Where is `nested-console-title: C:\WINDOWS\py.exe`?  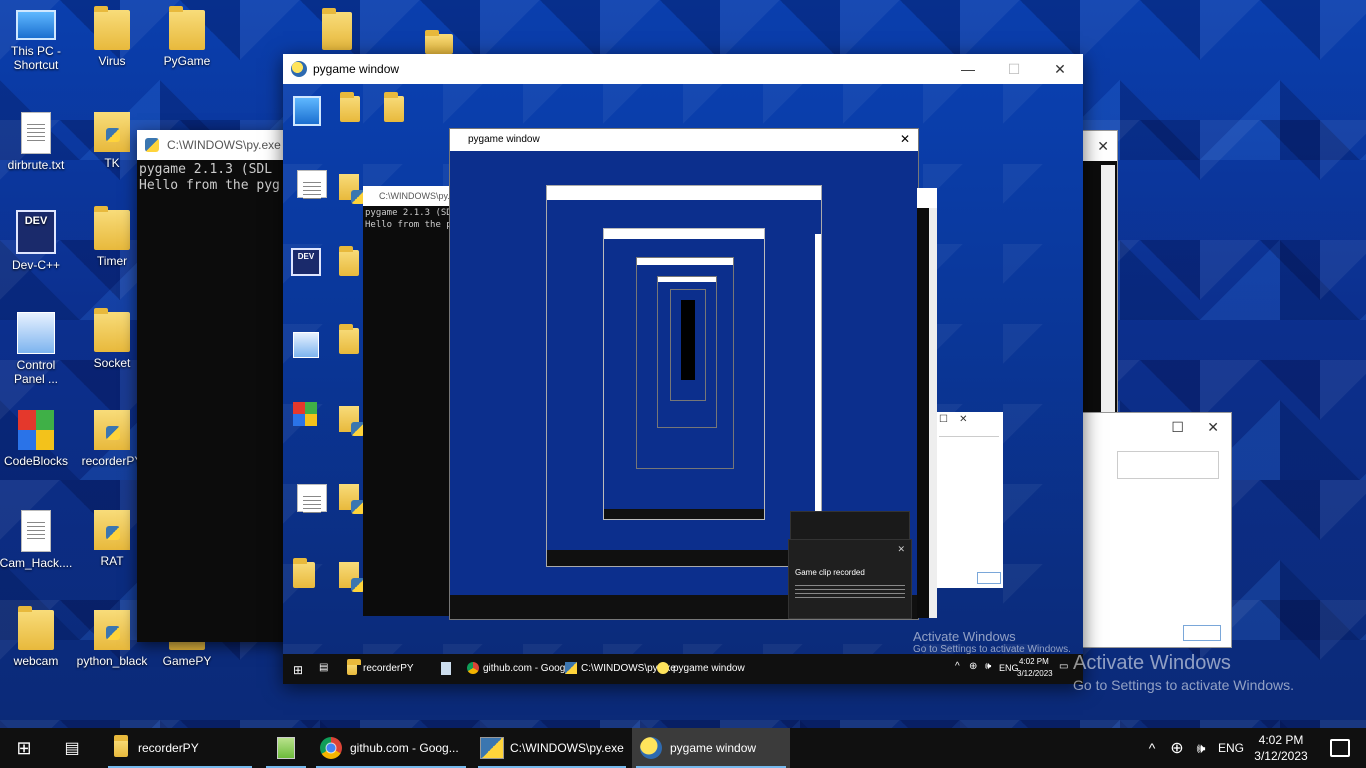
nested-console-title: C:\WINDOWS\py.exe is located at coordinates (408, 196).